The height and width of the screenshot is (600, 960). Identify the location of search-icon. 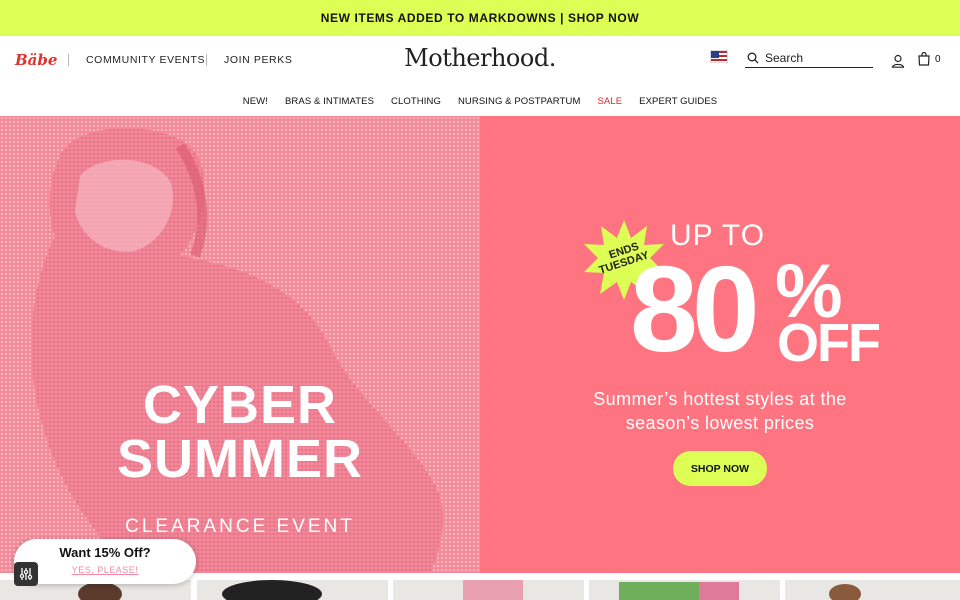
(753, 57).